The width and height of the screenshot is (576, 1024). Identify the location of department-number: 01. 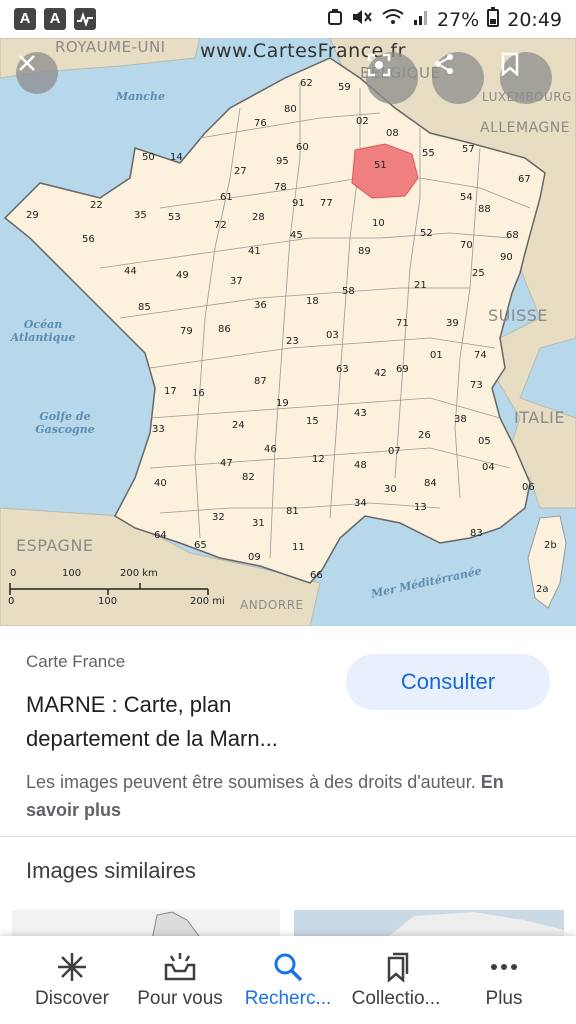
(436, 355).